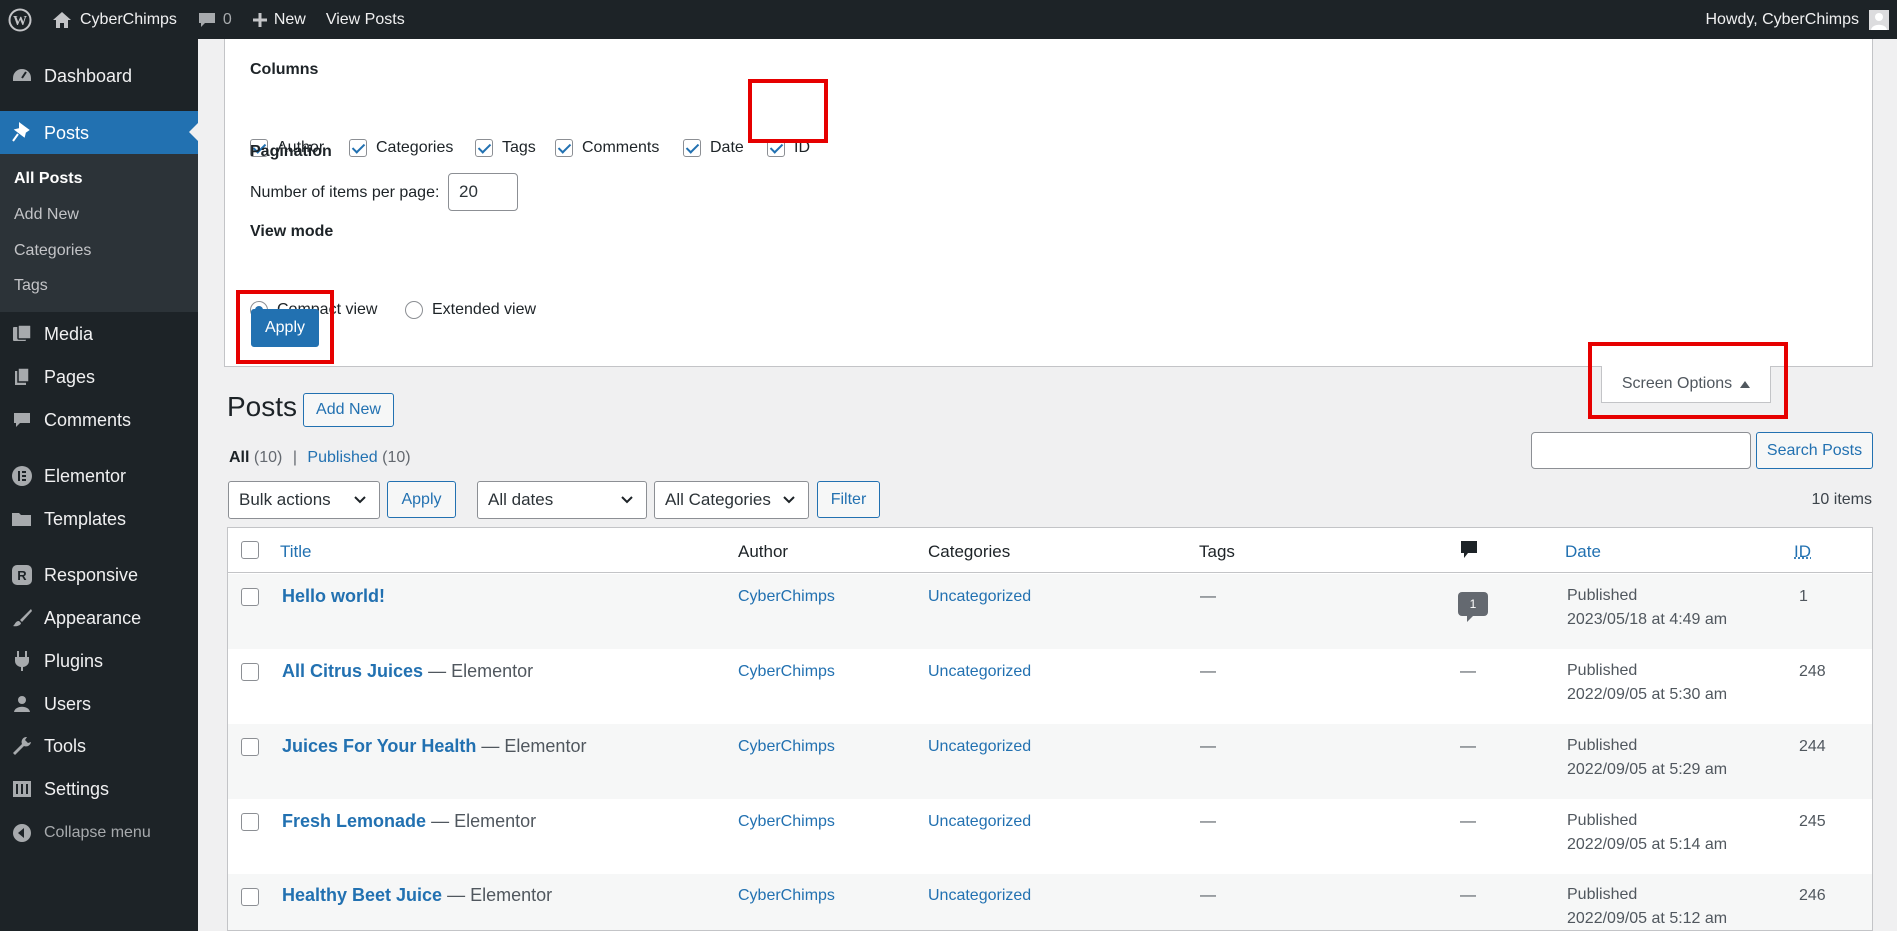 The image size is (1897, 931). What do you see at coordinates (1647, 918) in the screenshot?
I see `post-date: 2022/09/05 at 5:12 am` at bounding box center [1647, 918].